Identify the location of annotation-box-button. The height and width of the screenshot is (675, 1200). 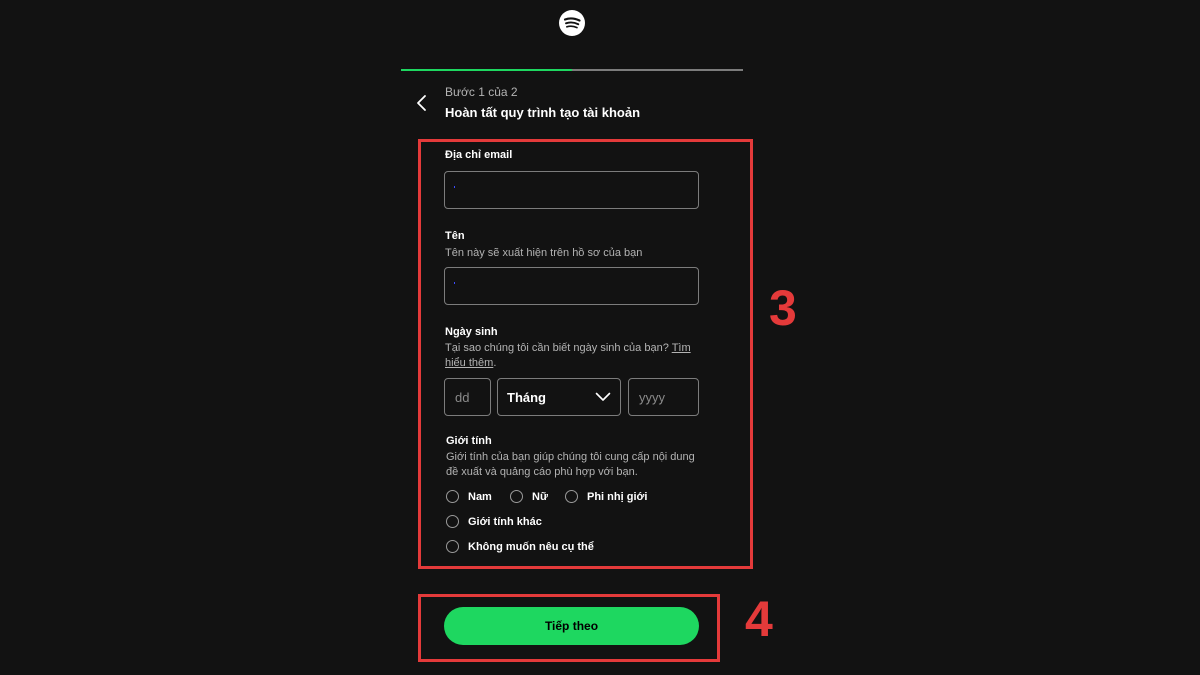
(569, 628).